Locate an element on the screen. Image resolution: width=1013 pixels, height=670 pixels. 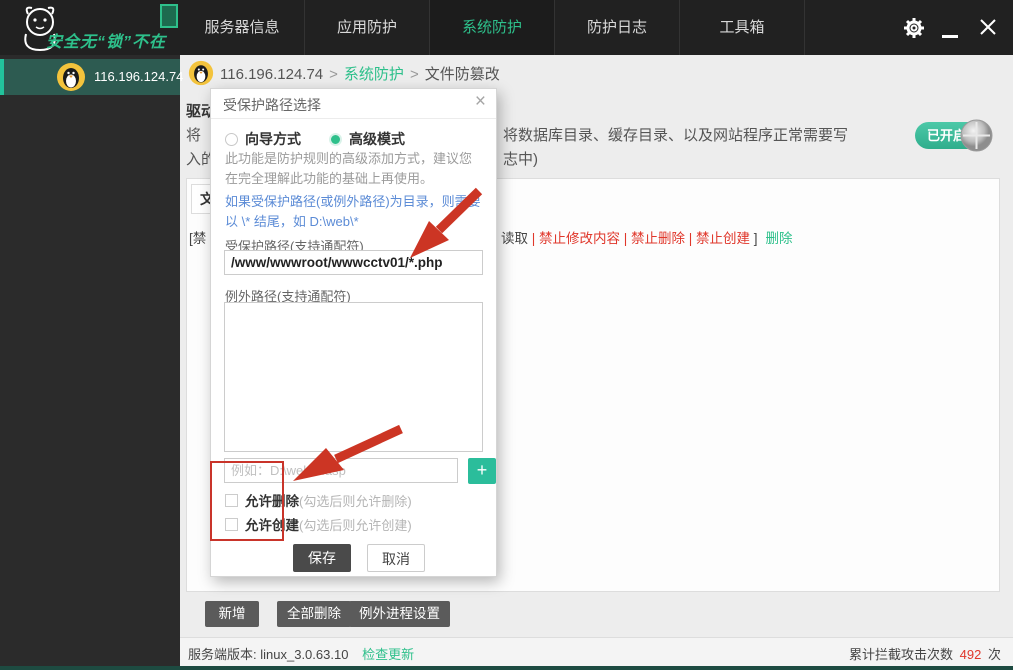
radio-wizard-mode: 向导方式 is located at coordinates (263, 139).